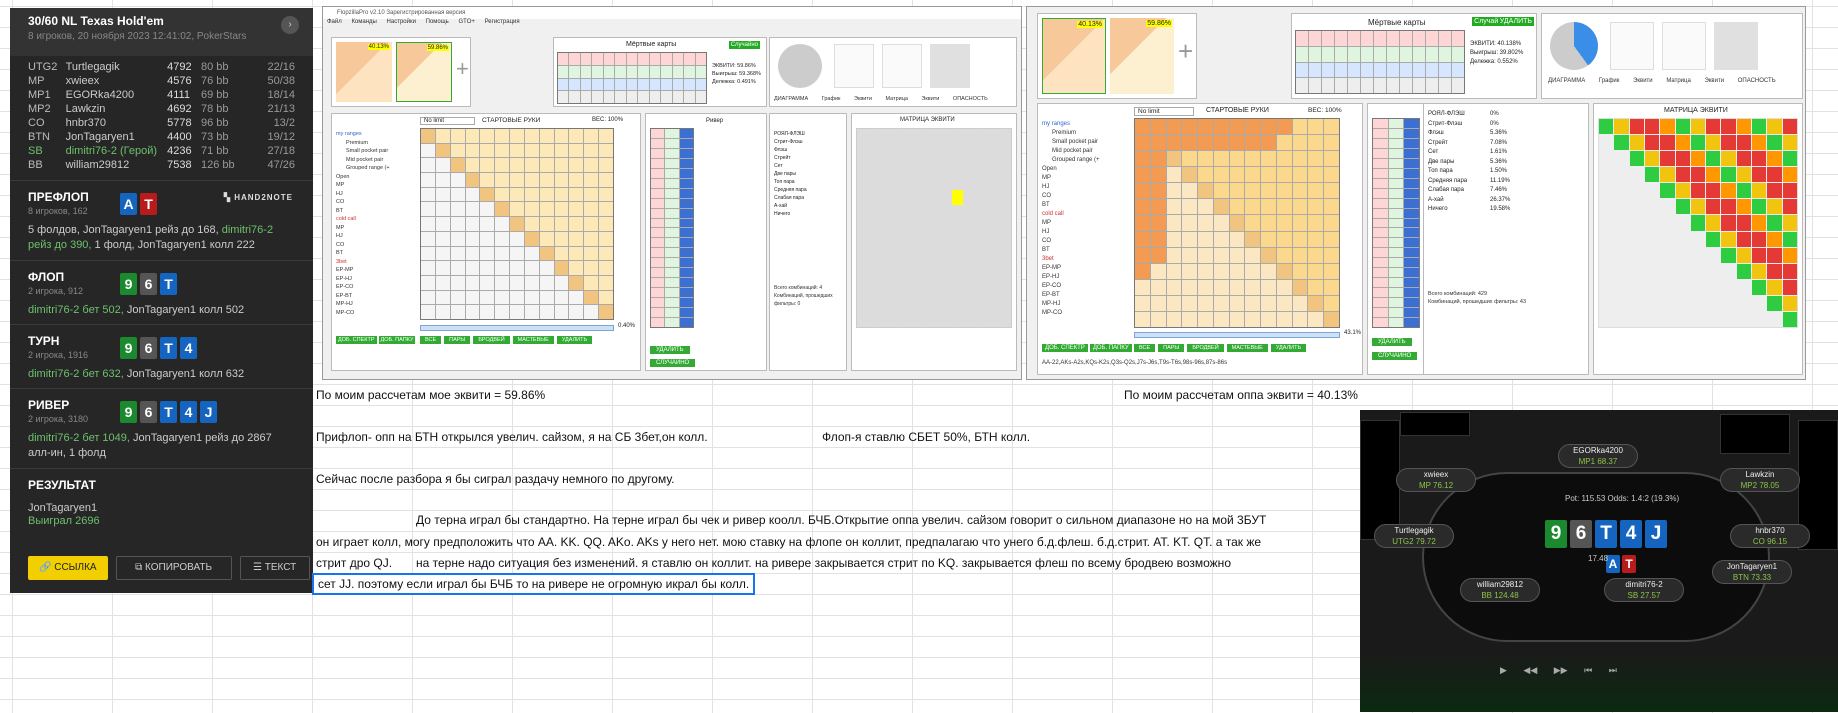 The height and width of the screenshot is (713, 1838). I want to click on seat: EGORka4200 MP1 68.37, so click(1598, 456).